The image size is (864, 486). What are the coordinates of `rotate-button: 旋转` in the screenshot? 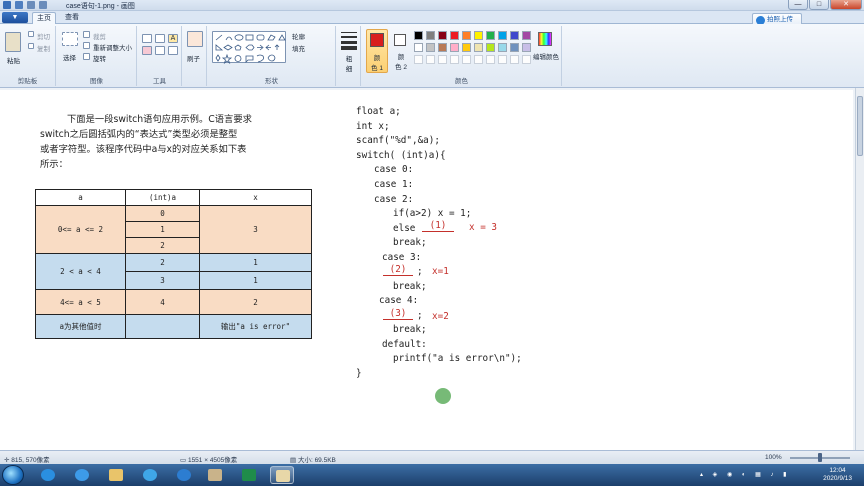 It's located at (99, 58).